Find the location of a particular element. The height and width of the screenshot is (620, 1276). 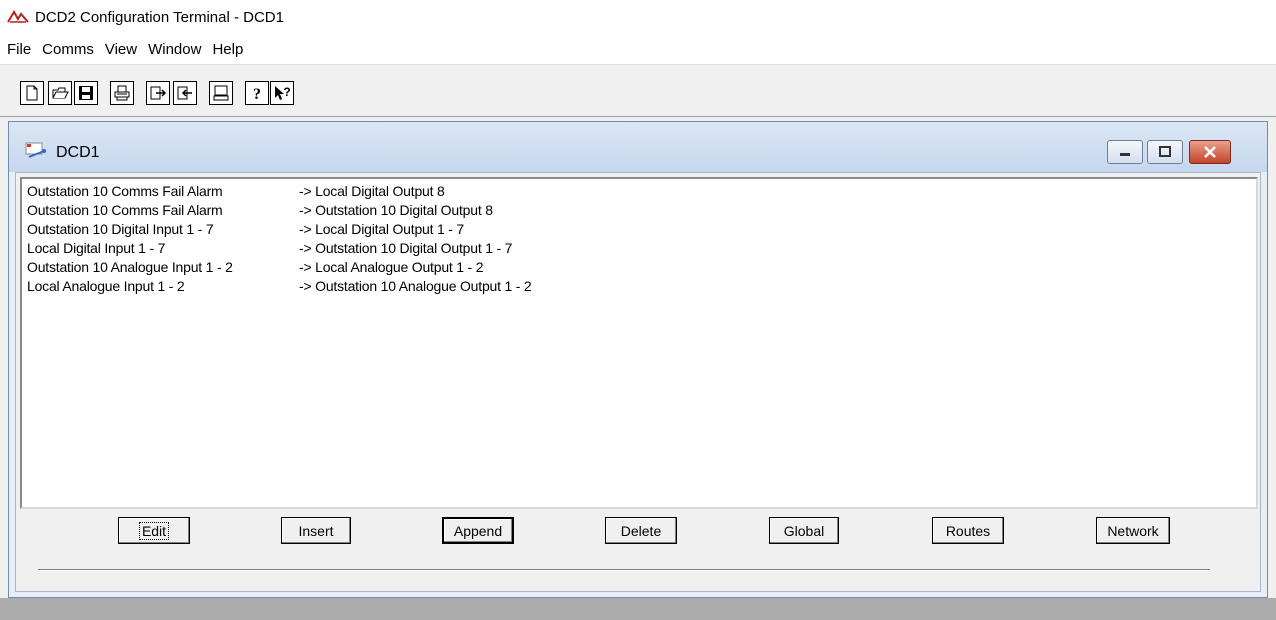

help-icon: ? is located at coordinates (257, 93).